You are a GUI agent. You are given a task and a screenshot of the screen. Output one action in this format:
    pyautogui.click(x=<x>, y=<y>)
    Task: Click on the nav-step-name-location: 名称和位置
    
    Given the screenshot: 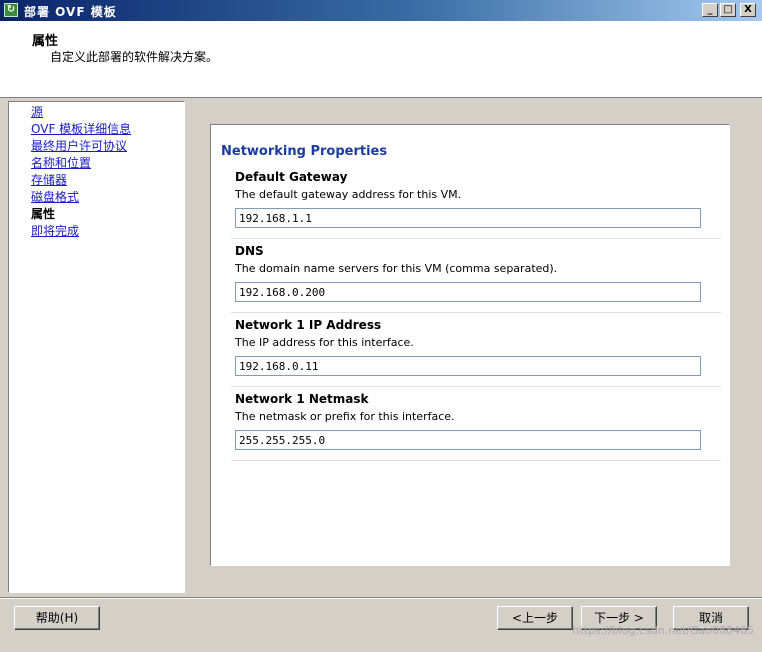 What is the action you would take?
    pyautogui.click(x=107, y=163)
    